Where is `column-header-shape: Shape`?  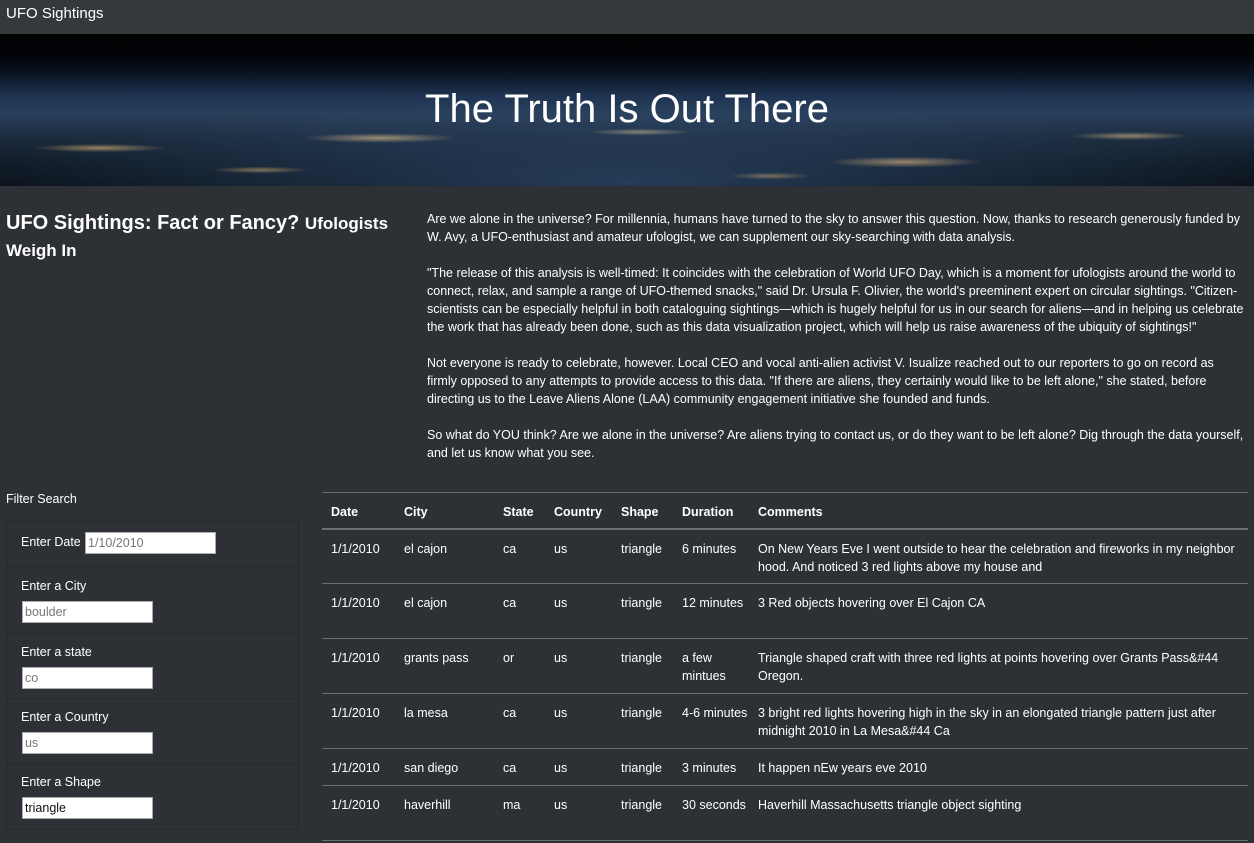
column-header-shape: Shape is located at coordinates (642, 511).